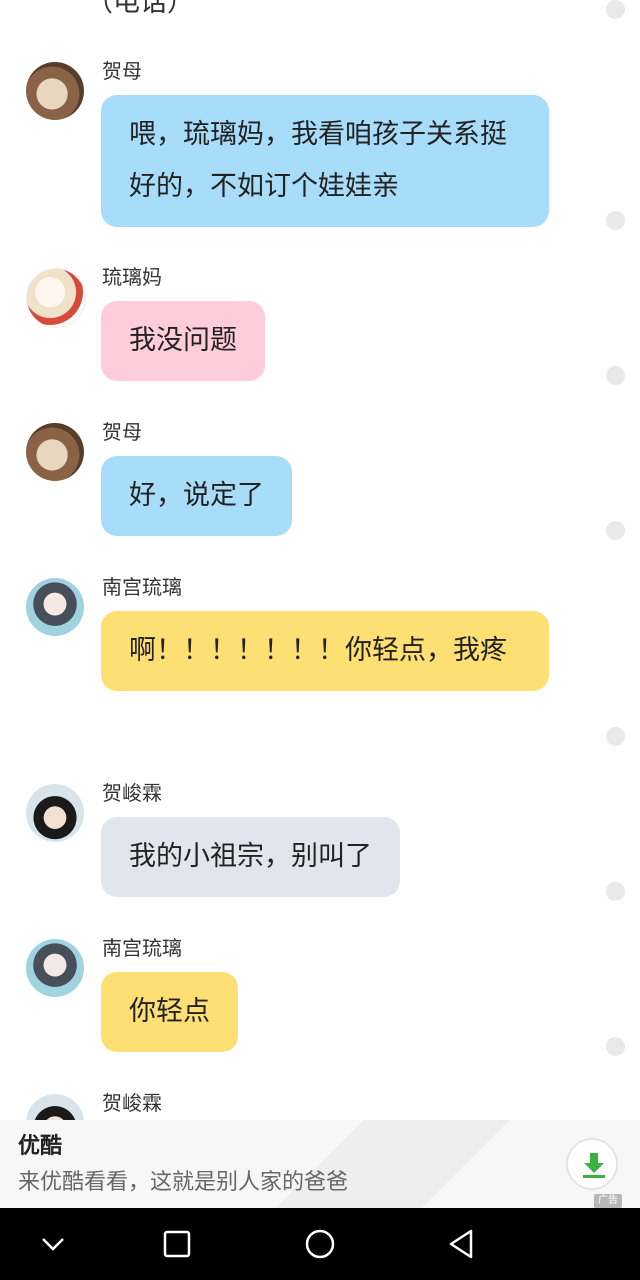  I want to click on square-icon, so click(177, 1244).